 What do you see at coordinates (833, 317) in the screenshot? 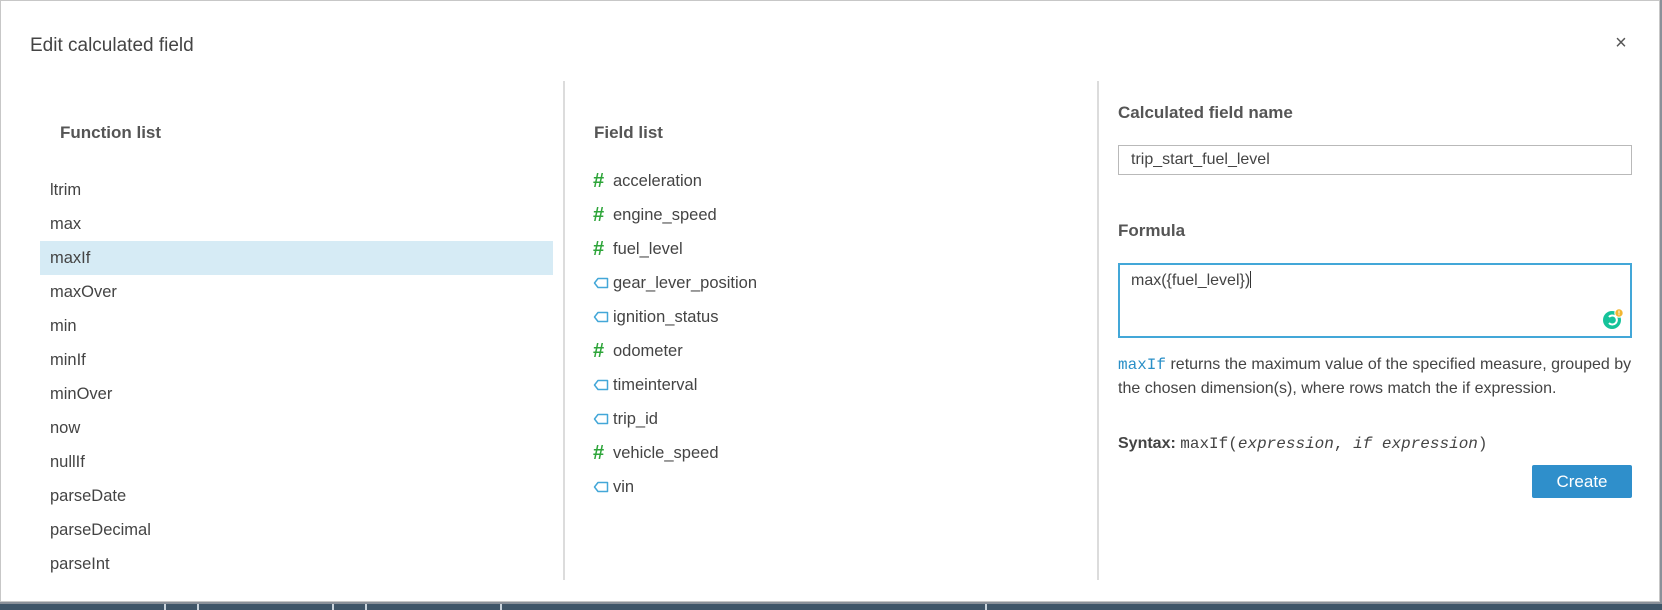
I see `field-item: ignition_status` at bounding box center [833, 317].